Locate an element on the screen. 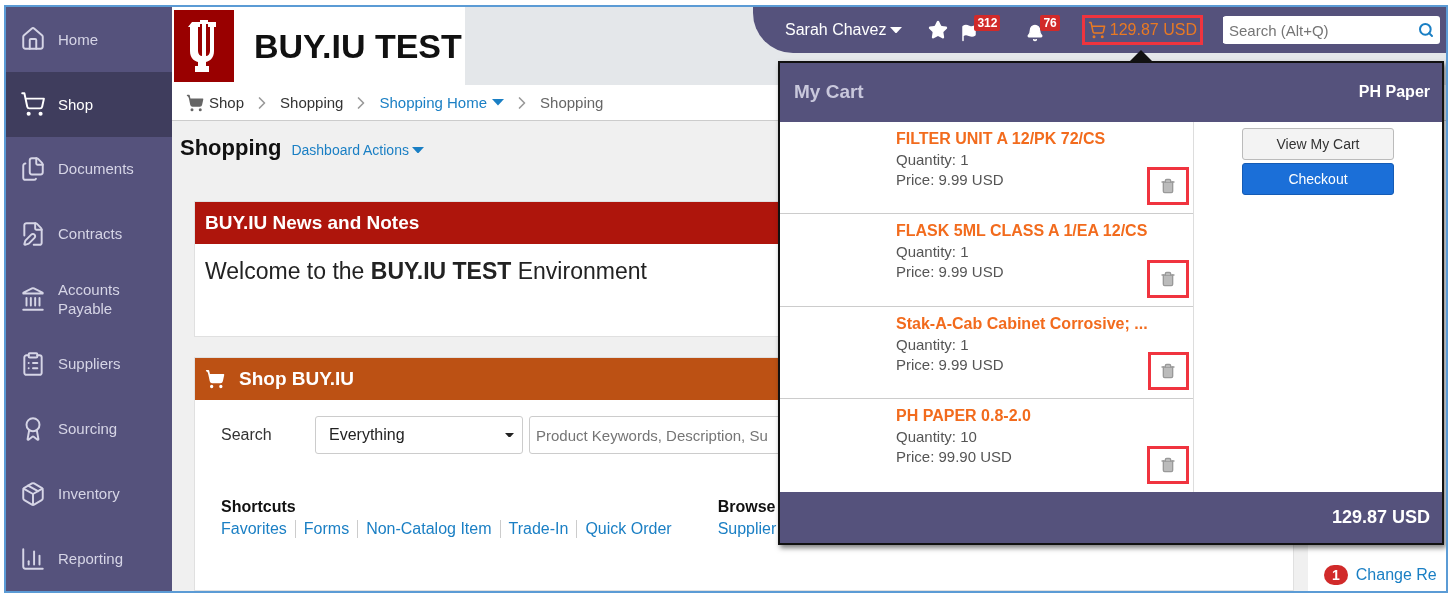 This screenshot has height=595, width=1456. star-icon is located at coordinates (938, 30).